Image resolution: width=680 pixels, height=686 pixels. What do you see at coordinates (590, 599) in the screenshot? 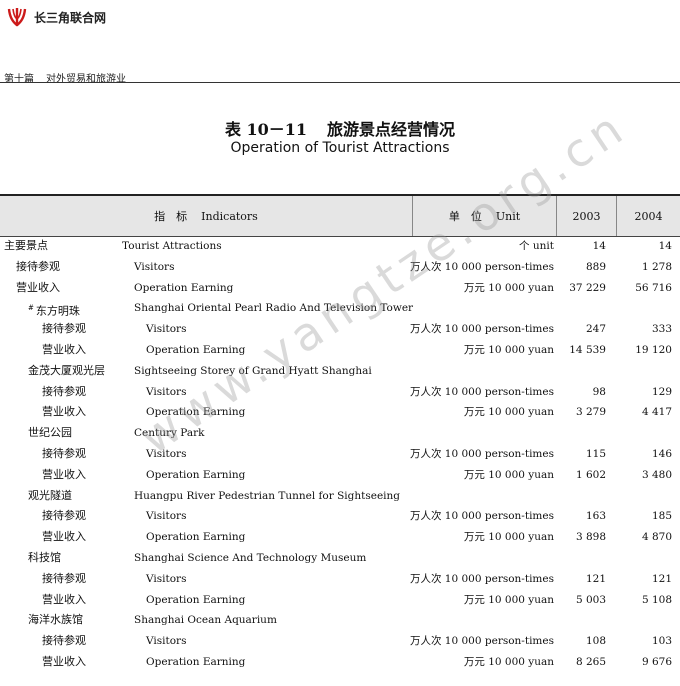
I see `value-2003: 5 003` at bounding box center [590, 599].